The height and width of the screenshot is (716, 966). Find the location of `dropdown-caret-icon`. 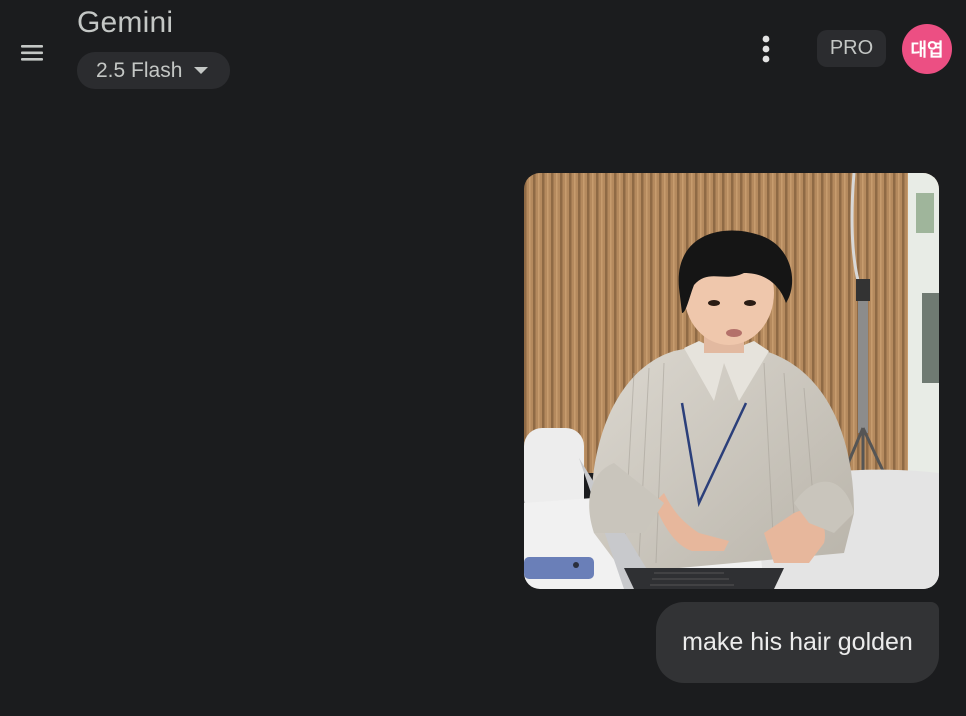

dropdown-caret-icon is located at coordinates (201, 70).